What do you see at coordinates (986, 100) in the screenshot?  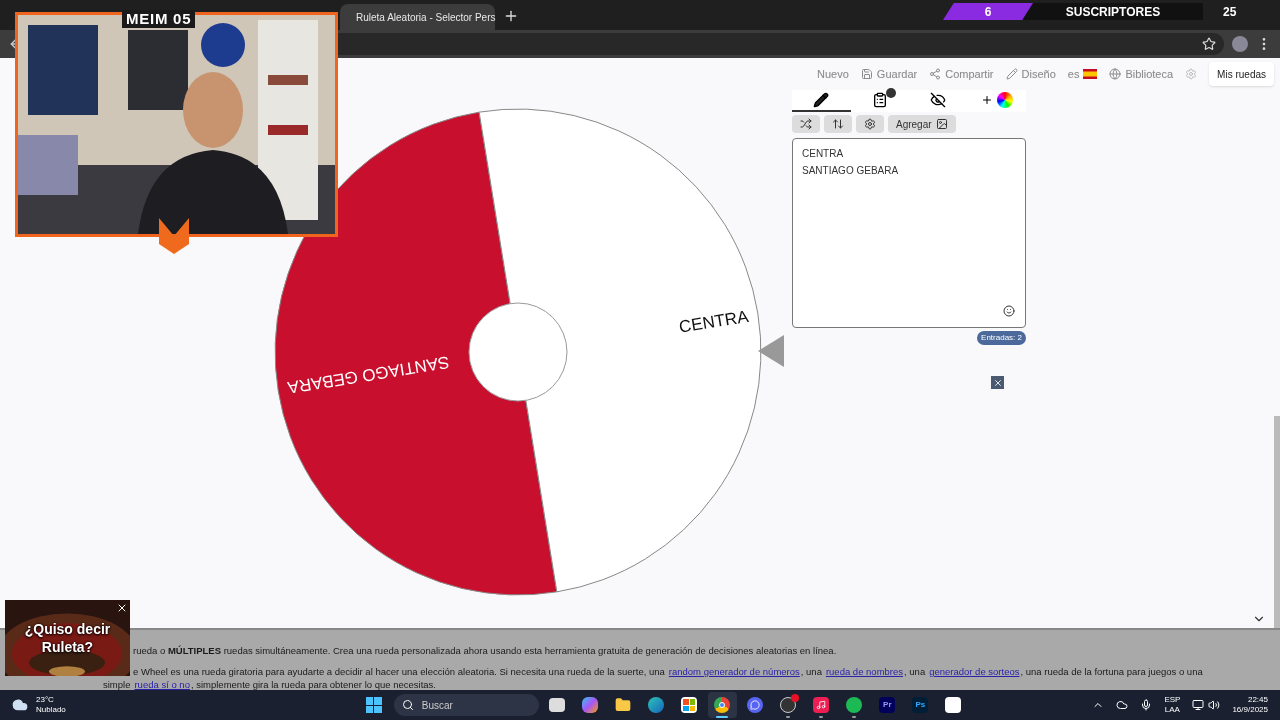 I see `plus-icon` at bounding box center [986, 100].